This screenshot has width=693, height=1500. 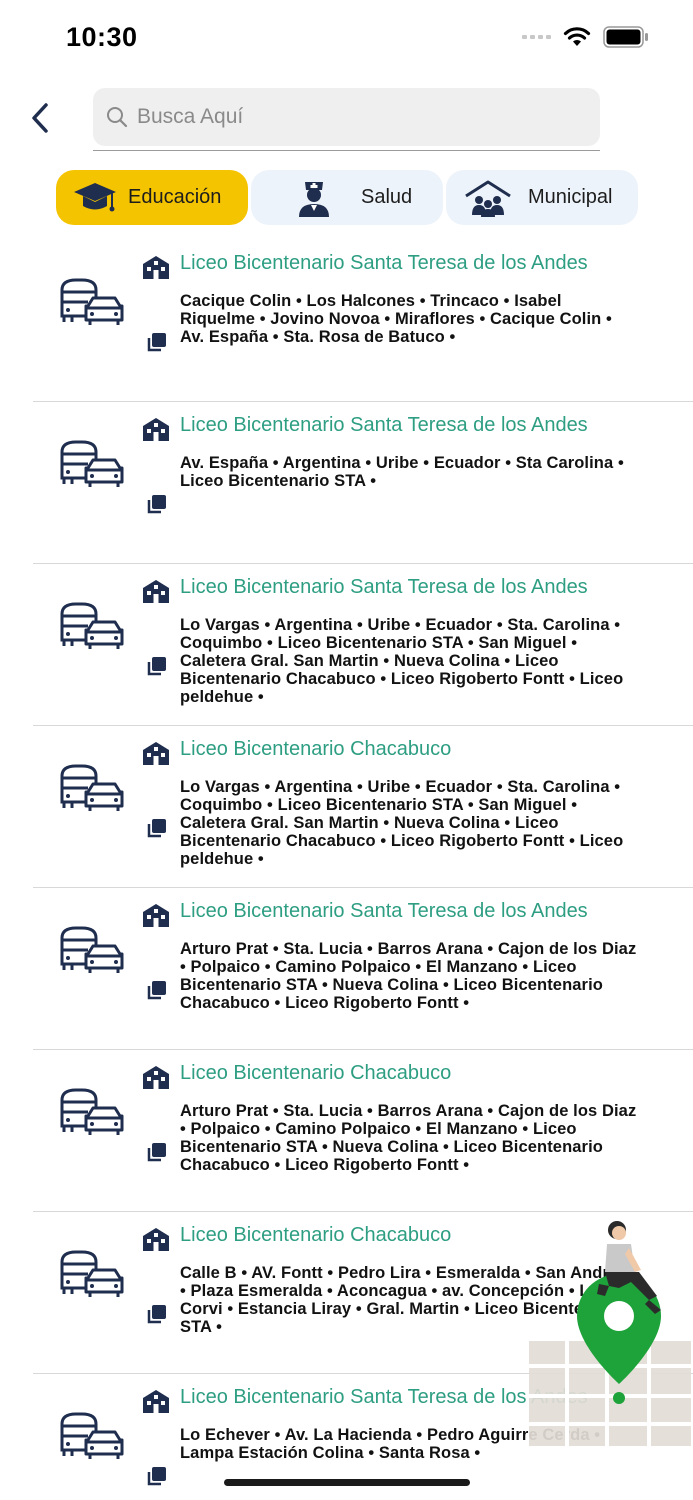 I want to click on chip-educacion: Educación, so click(x=152, y=197).